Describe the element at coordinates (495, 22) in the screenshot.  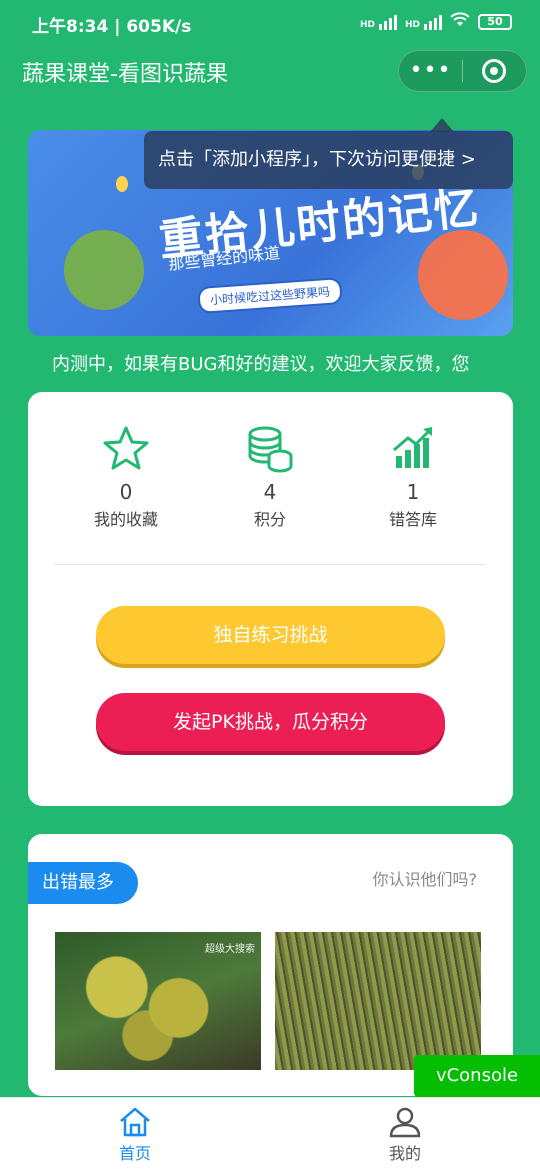
I see `battery-icon: 50` at that location.